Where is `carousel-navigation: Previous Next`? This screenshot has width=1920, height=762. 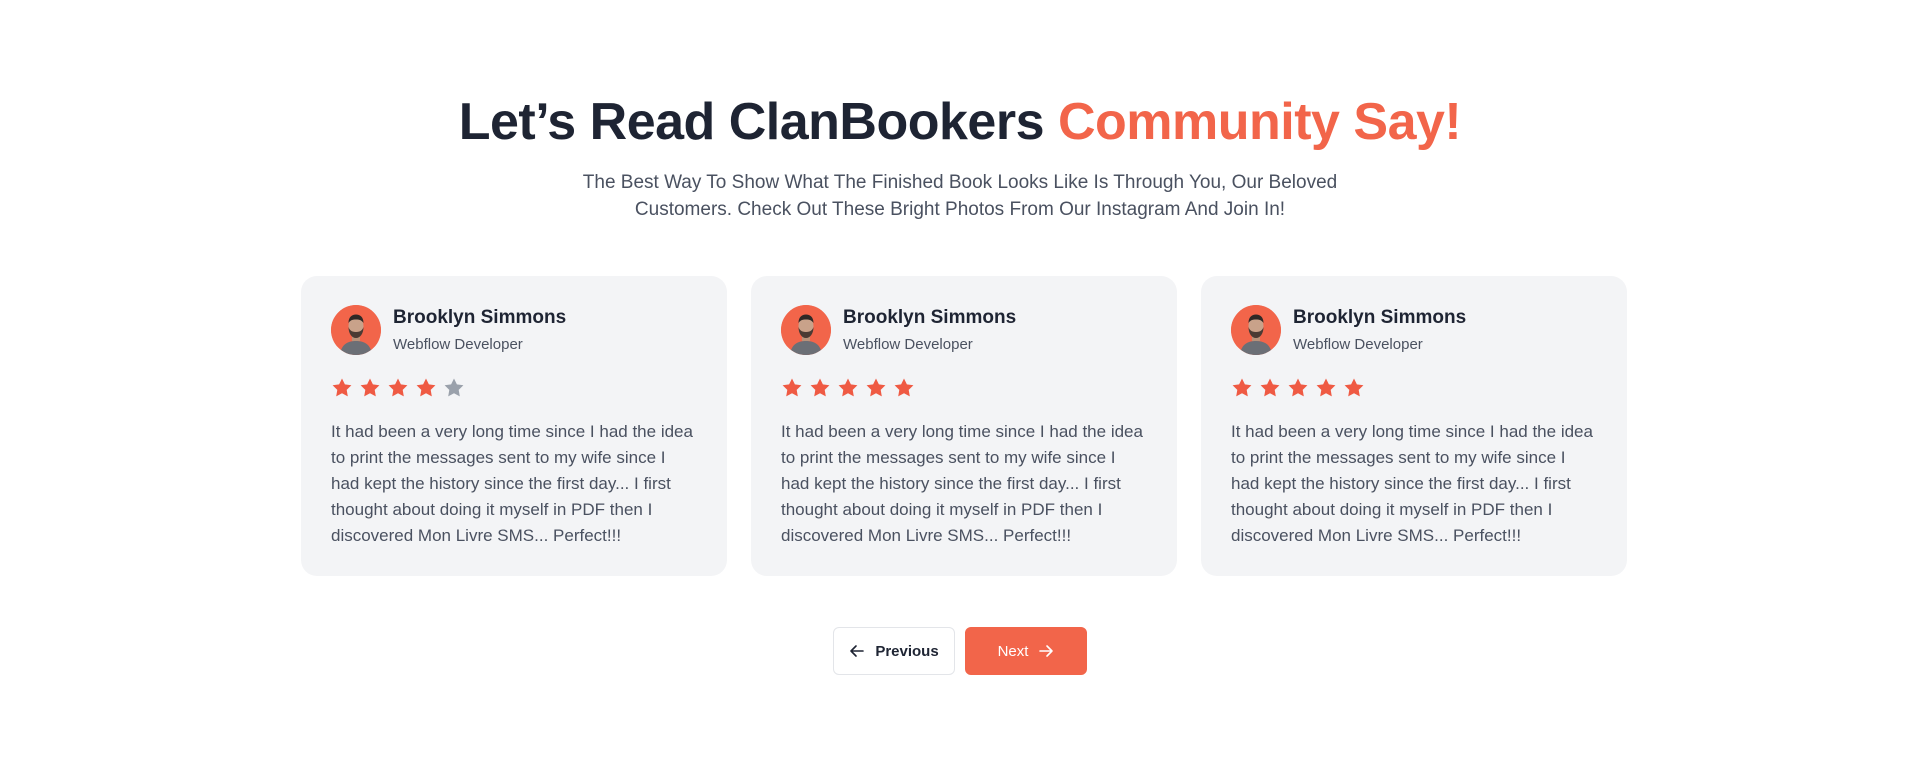 carousel-navigation: Previous Next is located at coordinates (960, 651).